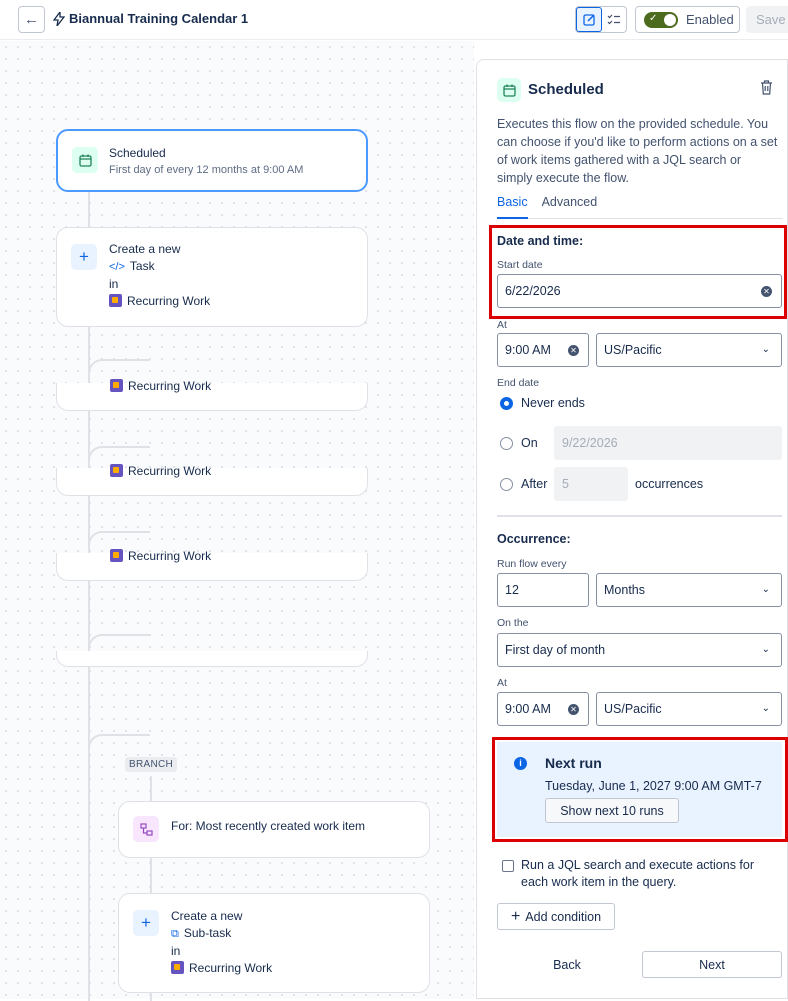 This screenshot has width=788, height=1001. I want to click on add-condition-label: Add condition, so click(563, 916).